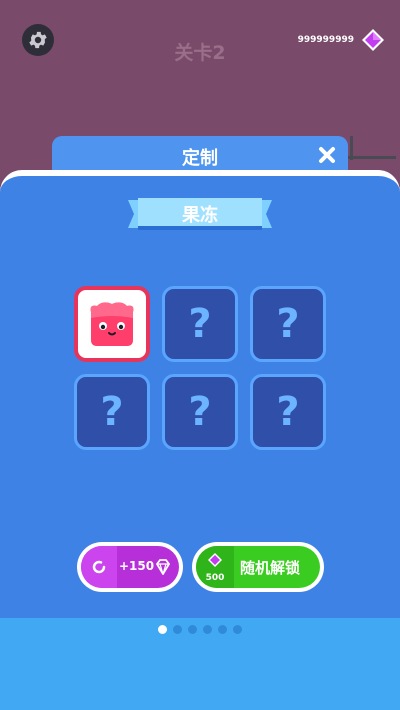 The width and height of the screenshot is (400, 710). I want to click on refresh-icon-area, so click(99, 567).